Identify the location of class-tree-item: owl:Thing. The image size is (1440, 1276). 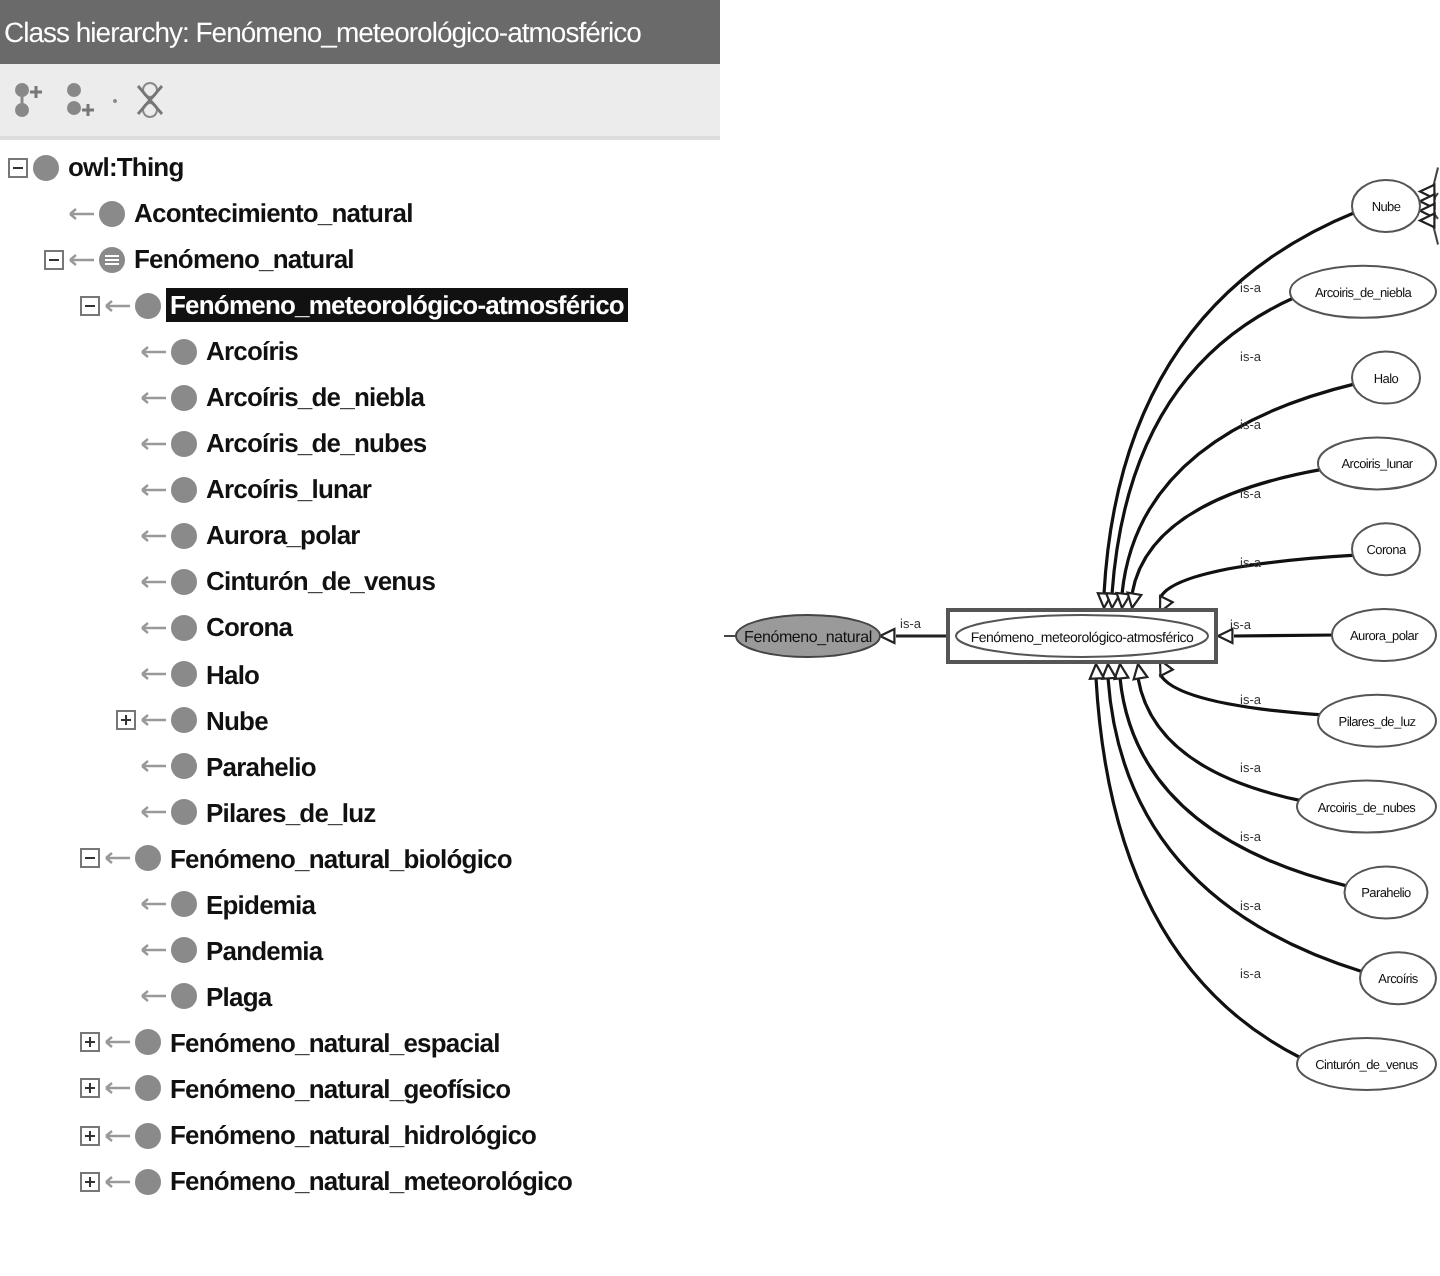
(126, 167).